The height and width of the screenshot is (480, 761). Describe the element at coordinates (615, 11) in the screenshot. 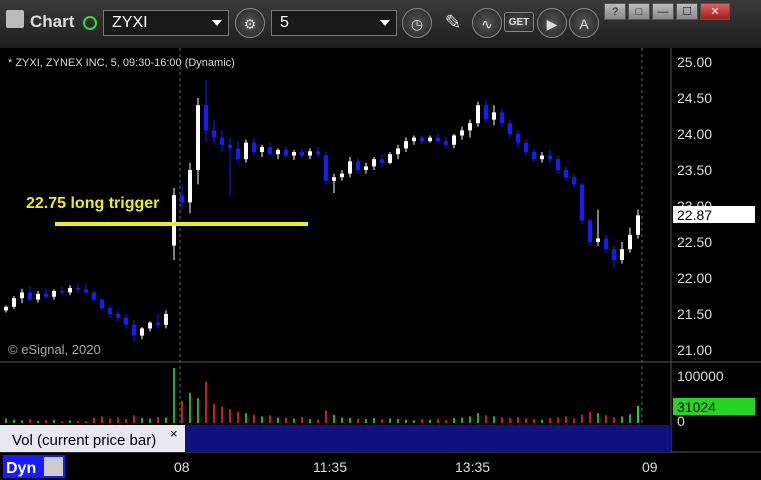

I see `help-button: ?` at that location.